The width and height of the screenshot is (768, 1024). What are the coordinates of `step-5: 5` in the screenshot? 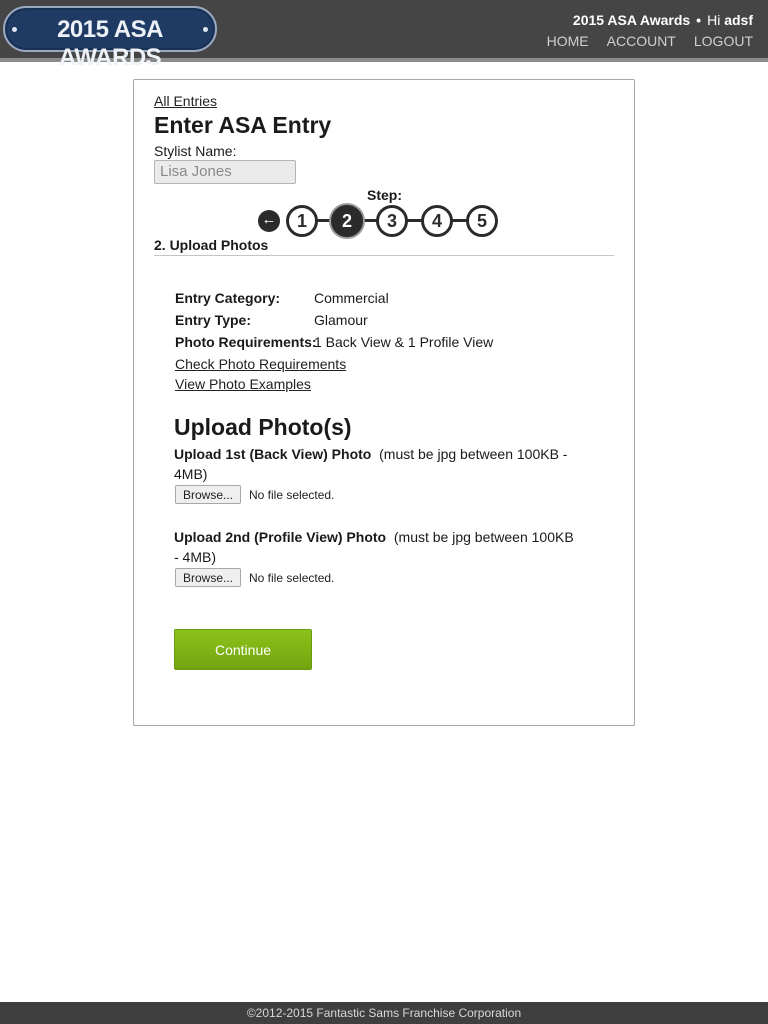 It's located at (482, 221).